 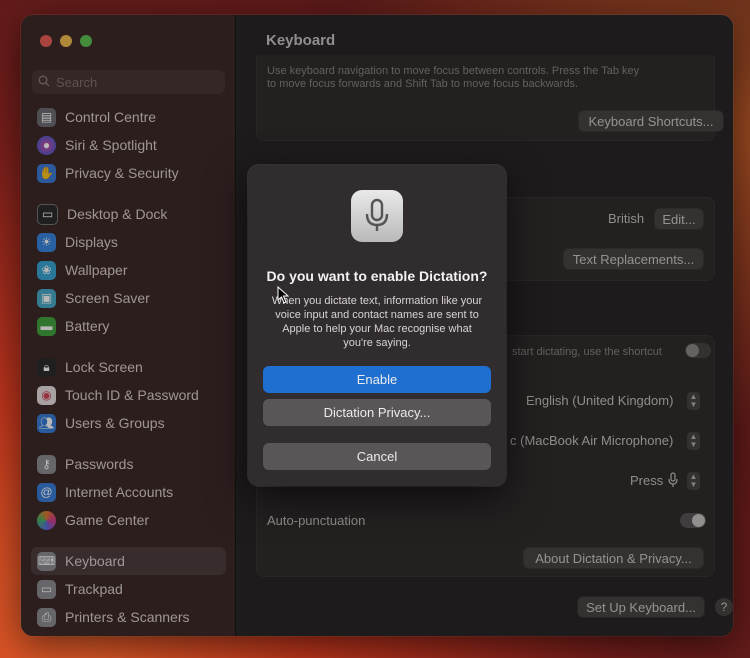 What do you see at coordinates (377, 456) in the screenshot?
I see `cancel-button: Cancel` at bounding box center [377, 456].